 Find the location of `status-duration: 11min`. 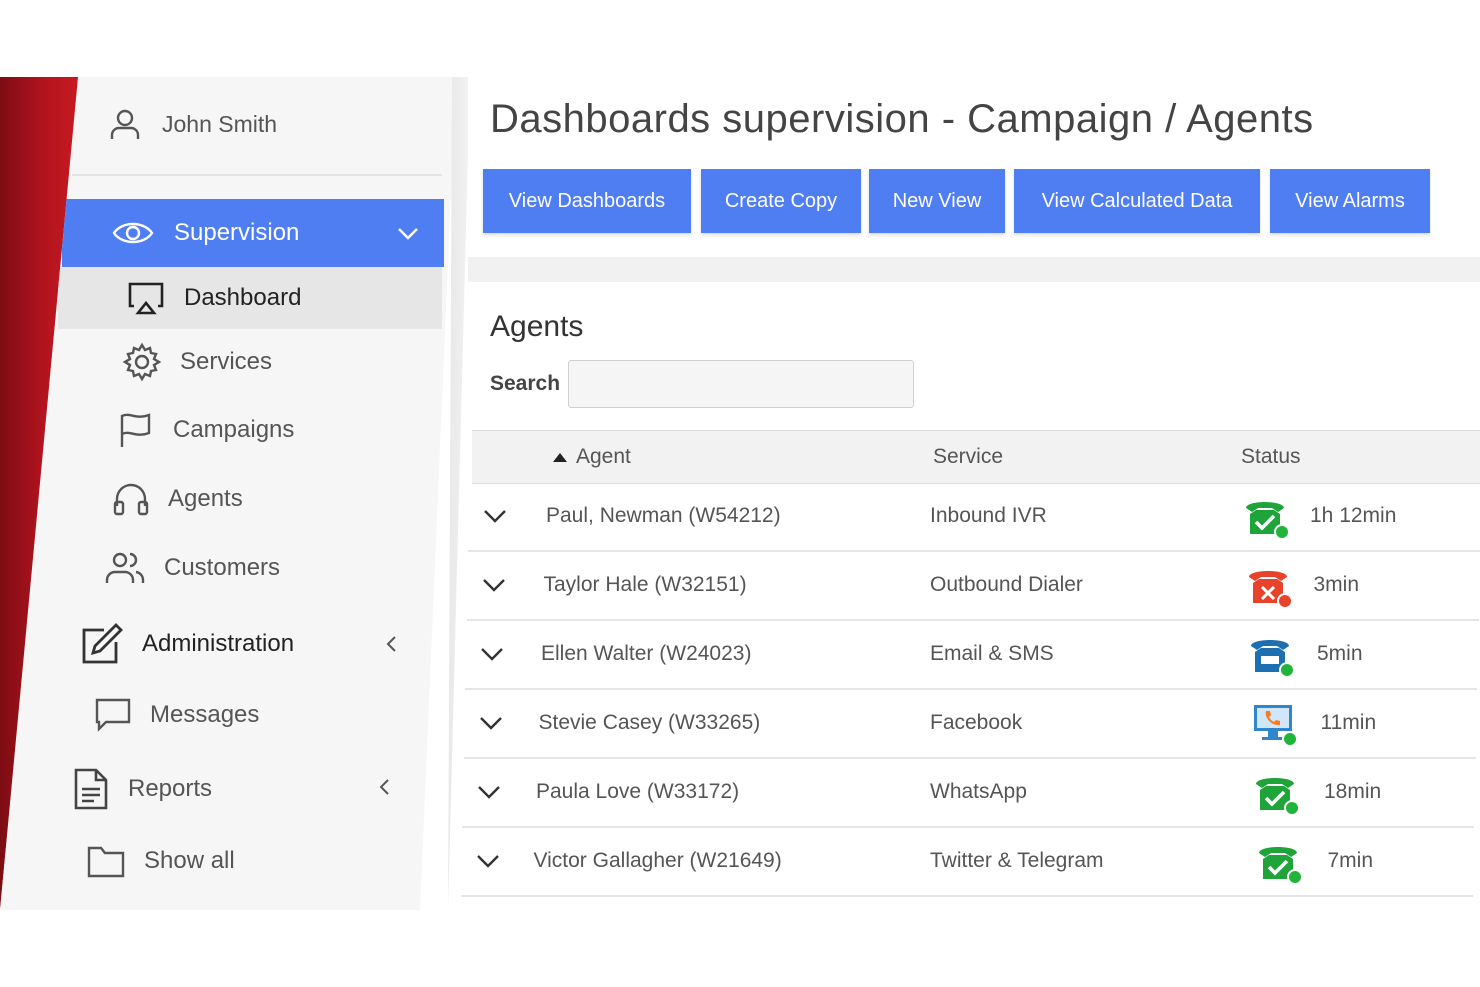

status-duration: 11min is located at coordinates (1348, 722).